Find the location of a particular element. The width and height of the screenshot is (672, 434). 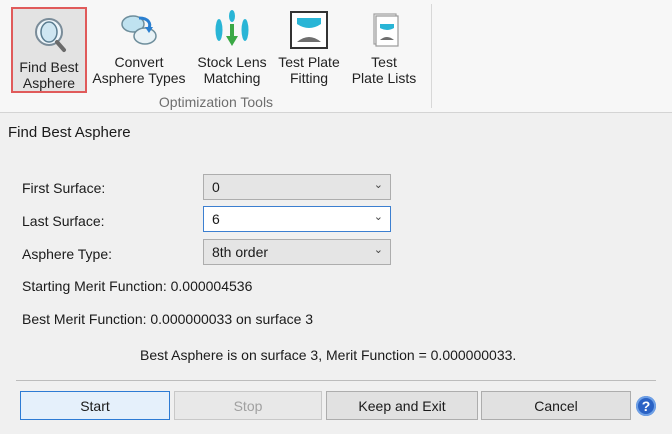

keep-and-exit-button: Keep and Exit is located at coordinates (402, 405).